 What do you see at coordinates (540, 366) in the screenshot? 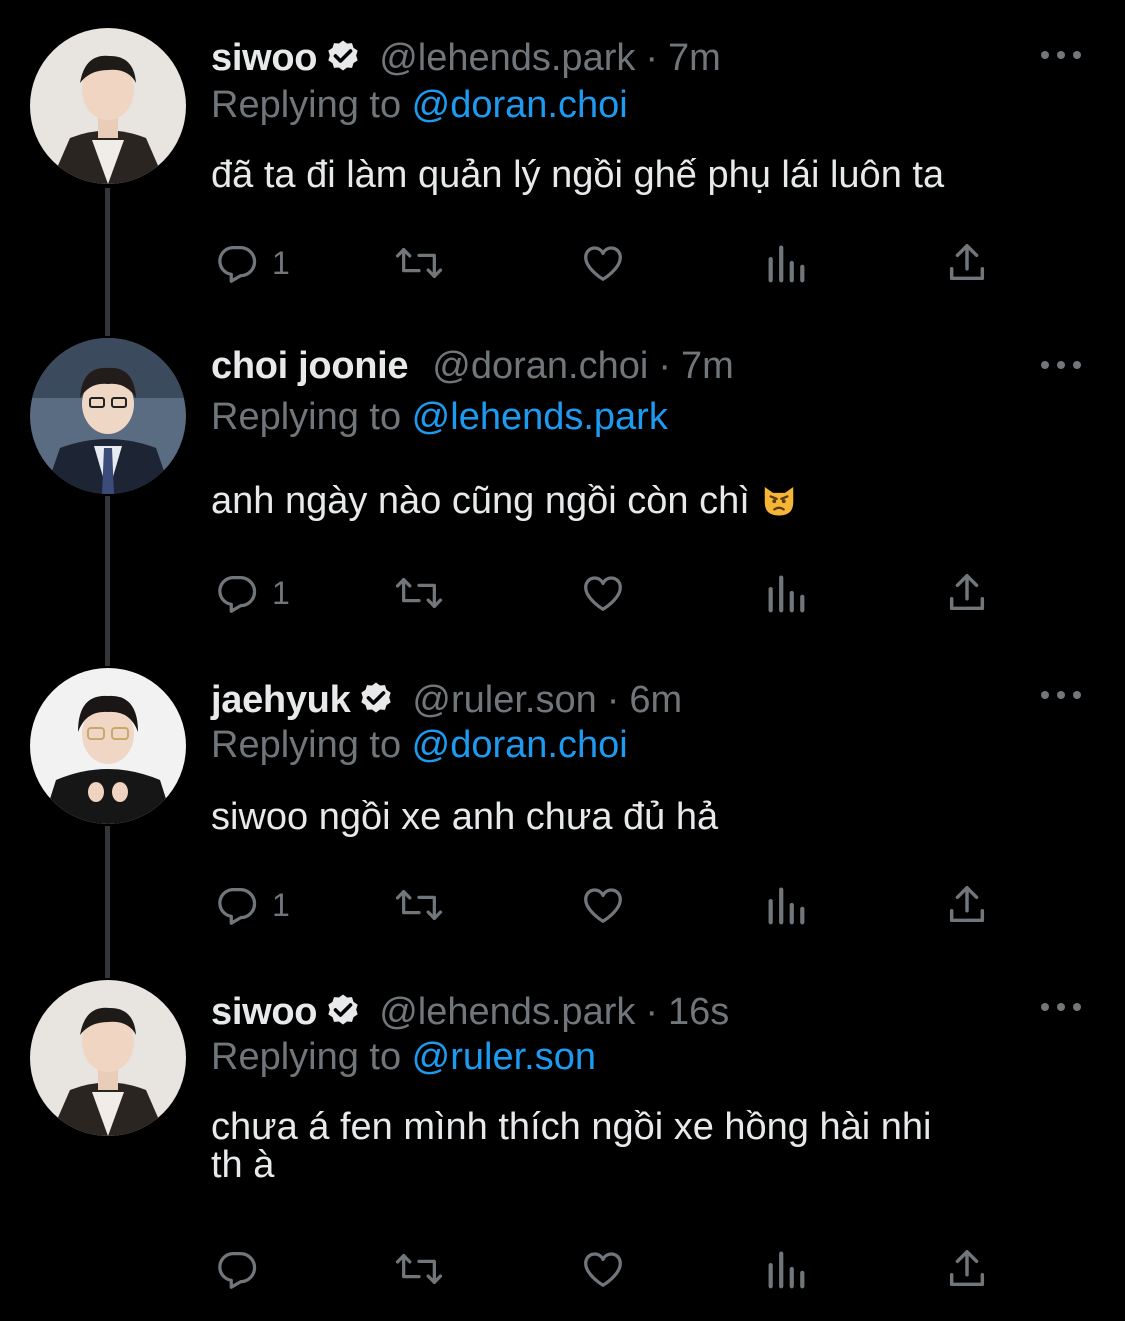
I see `handle: @doran.choi` at bounding box center [540, 366].